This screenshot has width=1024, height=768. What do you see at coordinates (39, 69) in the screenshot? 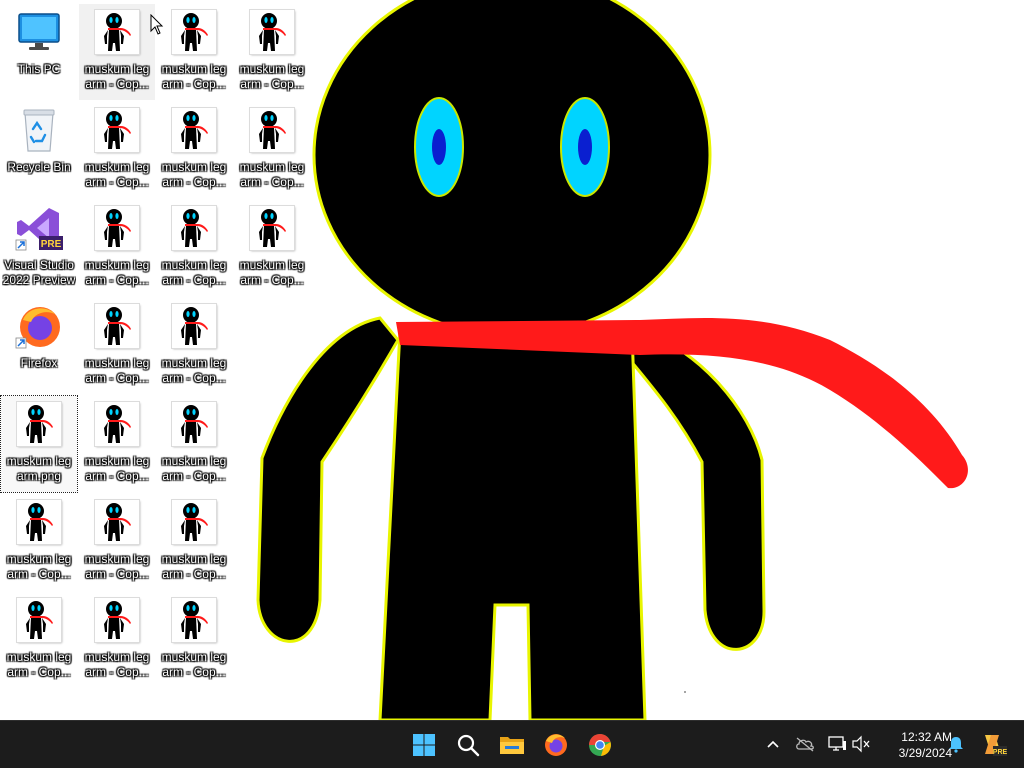
I see `desktop-icon-label: This PC` at bounding box center [39, 69].